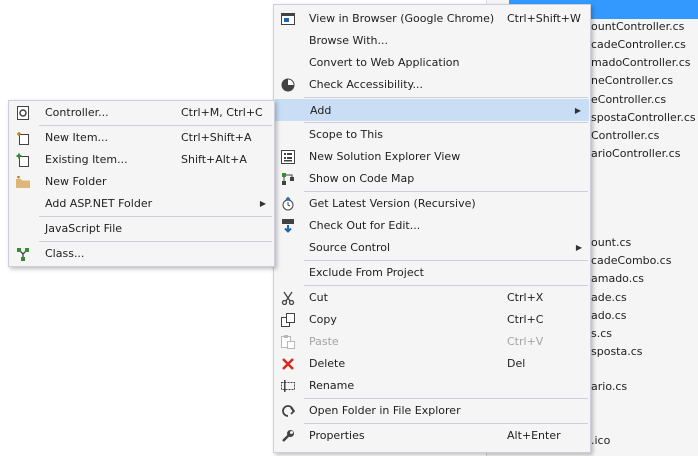  What do you see at coordinates (23, 254) in the screenshot?
I see `class-icon` at bounding box center [23, 254].